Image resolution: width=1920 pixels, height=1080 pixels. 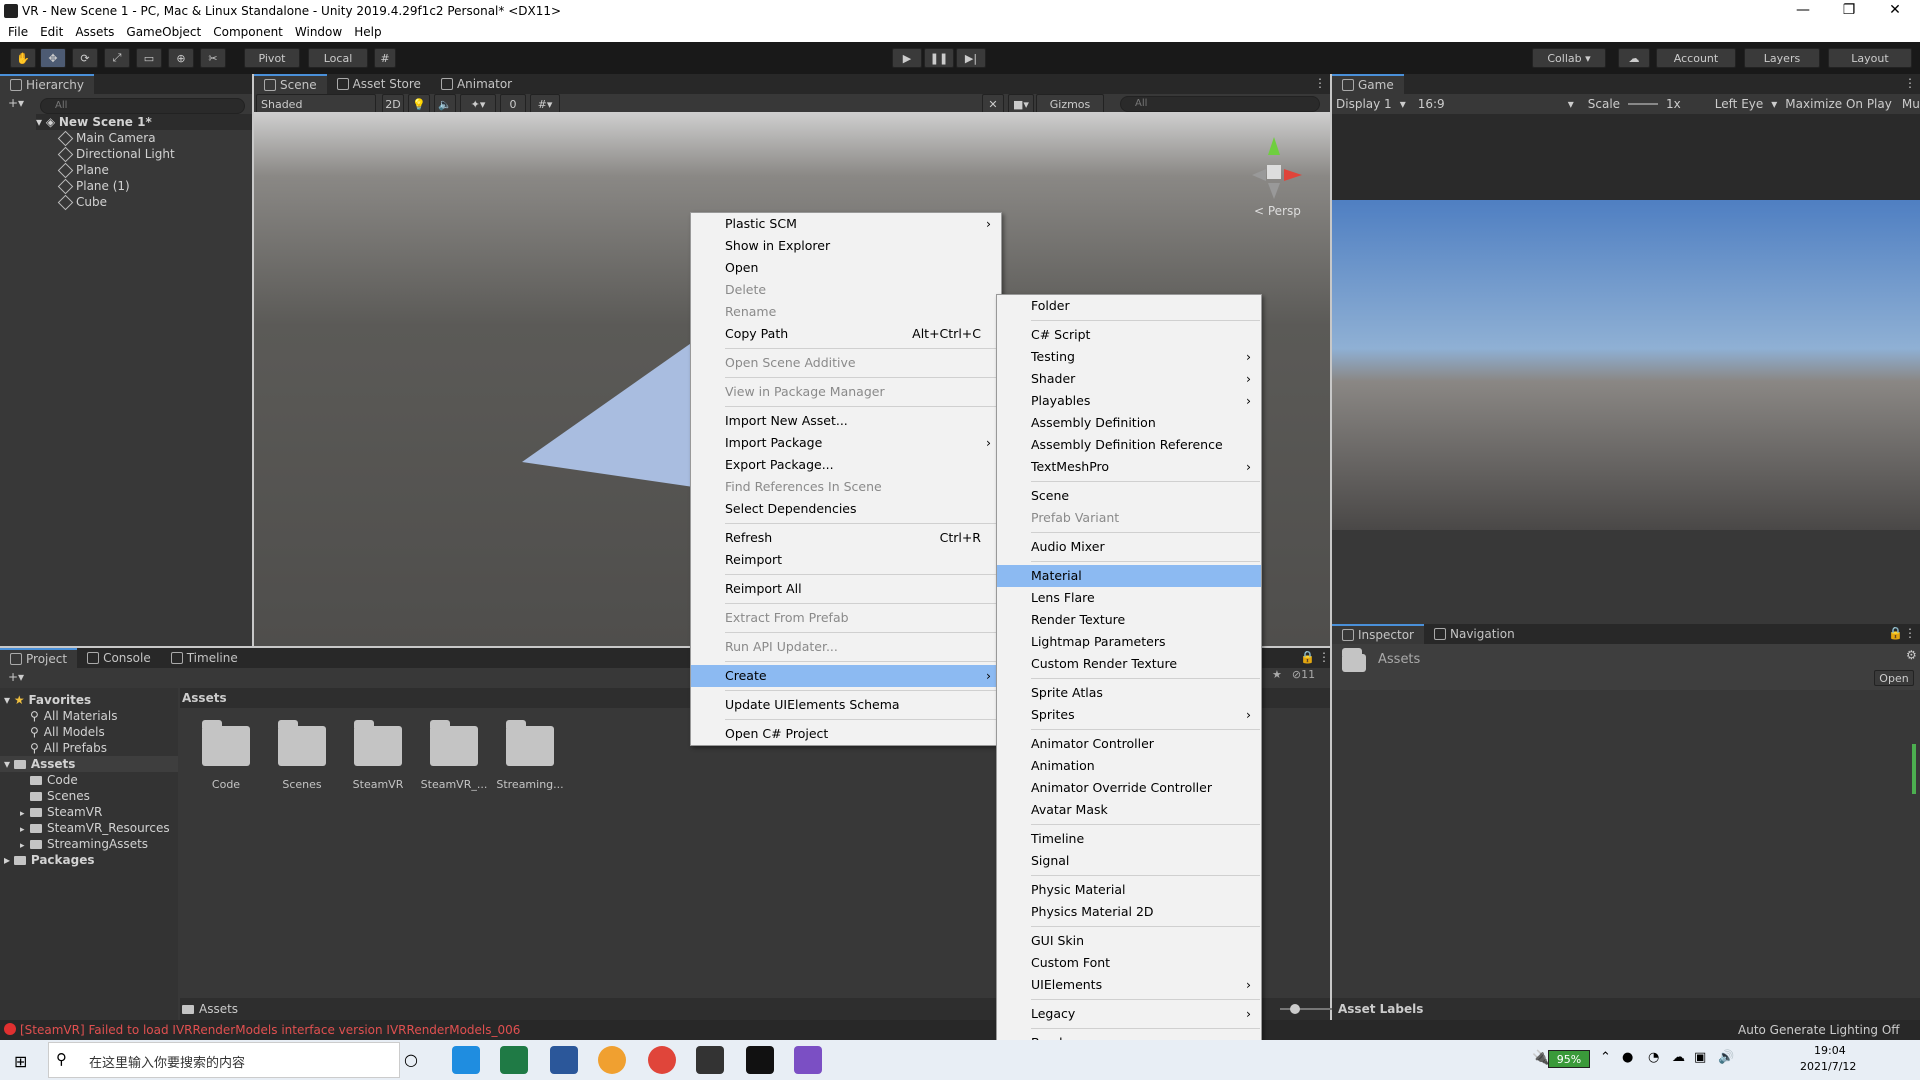 What do you see at coordinates (213, 58) in the screenshot?
I see `custom-tool-icon: ✂` at bounding box center [213, 58].